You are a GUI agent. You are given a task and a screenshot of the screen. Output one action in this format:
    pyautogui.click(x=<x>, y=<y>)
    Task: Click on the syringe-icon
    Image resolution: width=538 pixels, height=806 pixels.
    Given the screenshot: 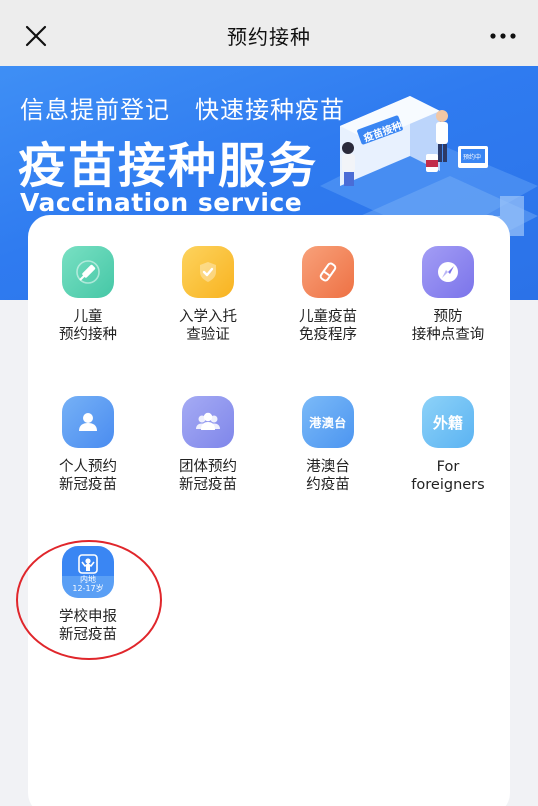 What is the action you would take?
    pyautogui.click(x=88, y=272)
    